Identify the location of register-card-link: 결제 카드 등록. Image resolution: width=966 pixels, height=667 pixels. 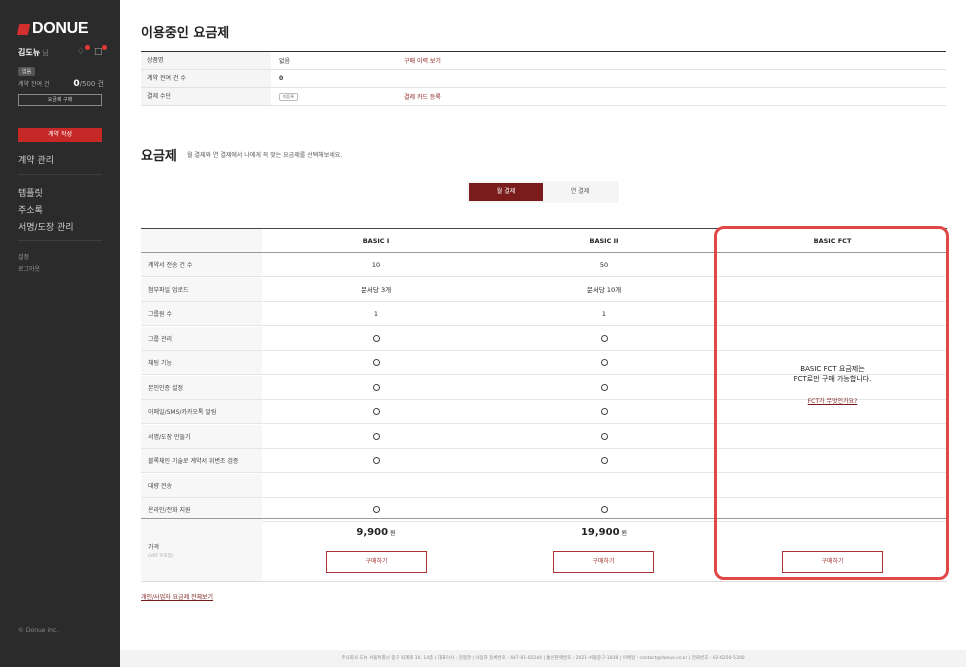
(422, 96).